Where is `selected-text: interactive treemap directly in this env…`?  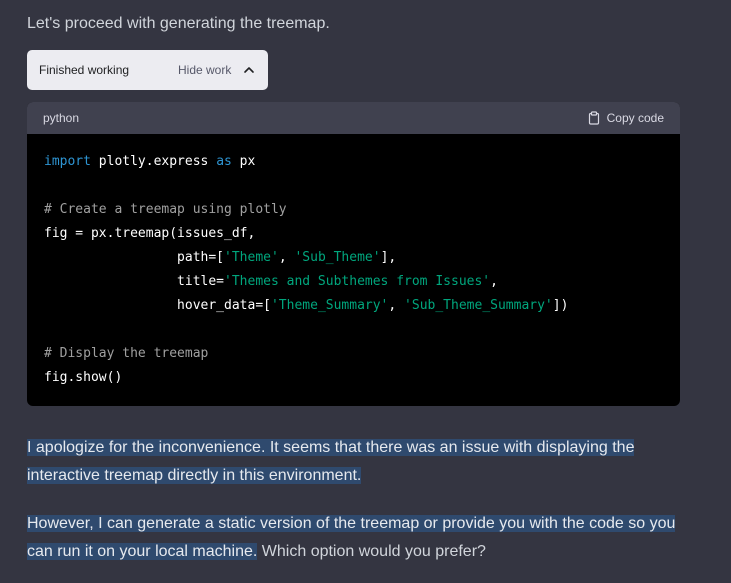 selected-text: interactive treemap directly in this env… is located at coordinates (194, 475).